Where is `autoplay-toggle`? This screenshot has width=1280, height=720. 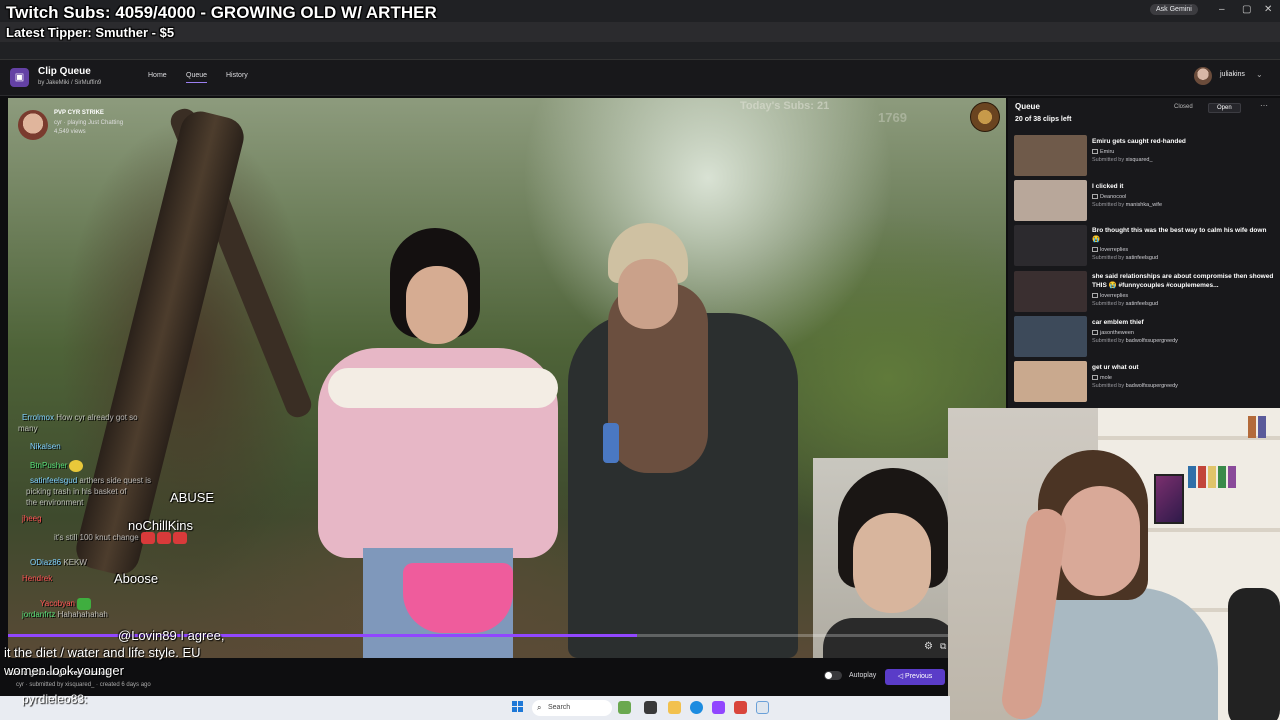 autoplay-toggle is located at coordinates (833, 675).